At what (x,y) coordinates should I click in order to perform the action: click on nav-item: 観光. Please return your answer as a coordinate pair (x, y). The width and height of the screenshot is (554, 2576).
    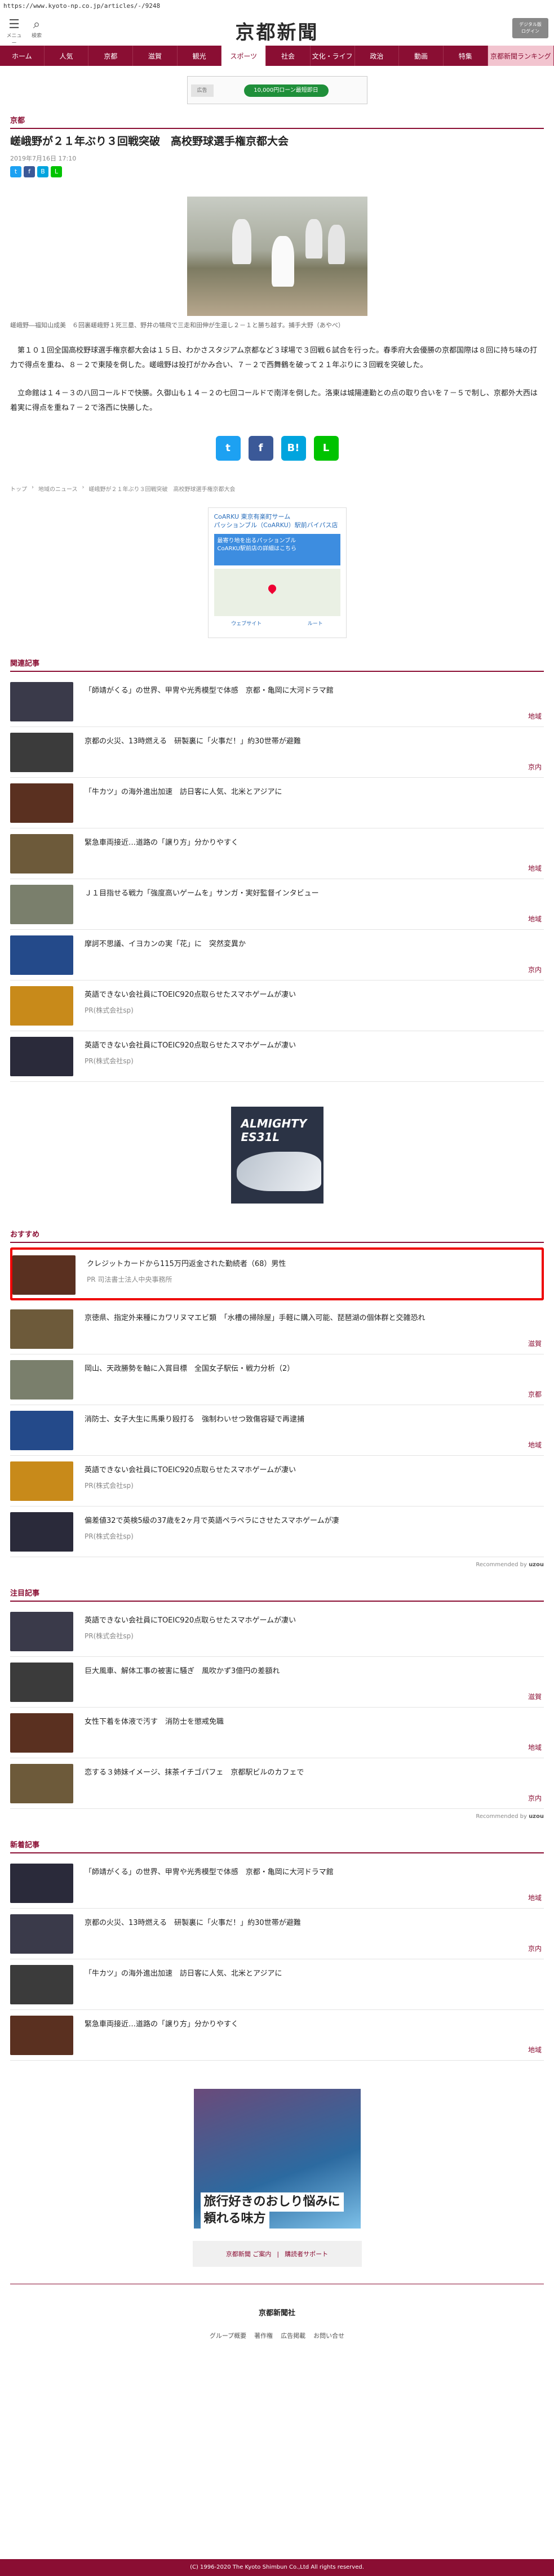
    Looking at the image, I should click on (200, 56).